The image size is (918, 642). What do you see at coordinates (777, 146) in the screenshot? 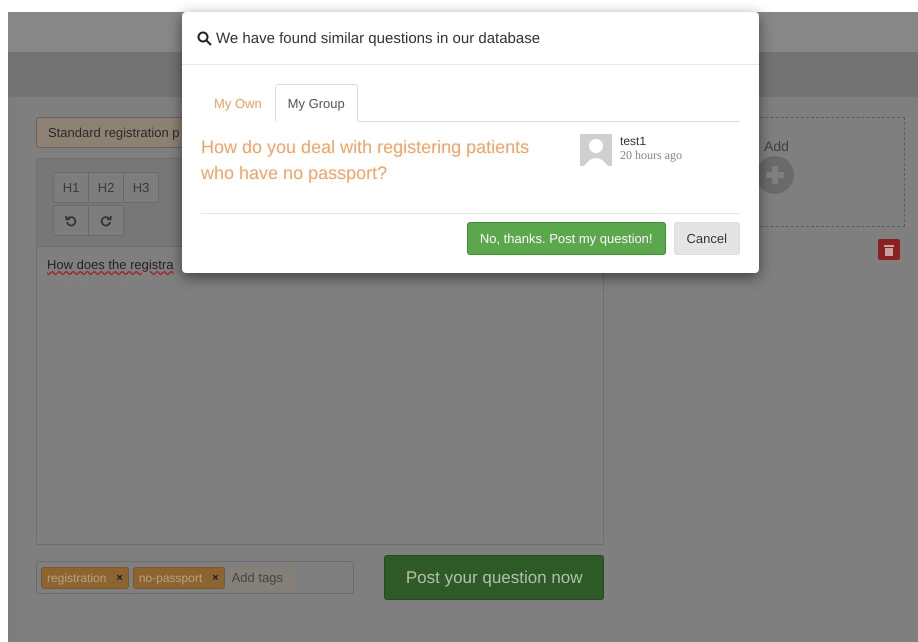
I see `add-label: Add` at bounding box center [777, 146].